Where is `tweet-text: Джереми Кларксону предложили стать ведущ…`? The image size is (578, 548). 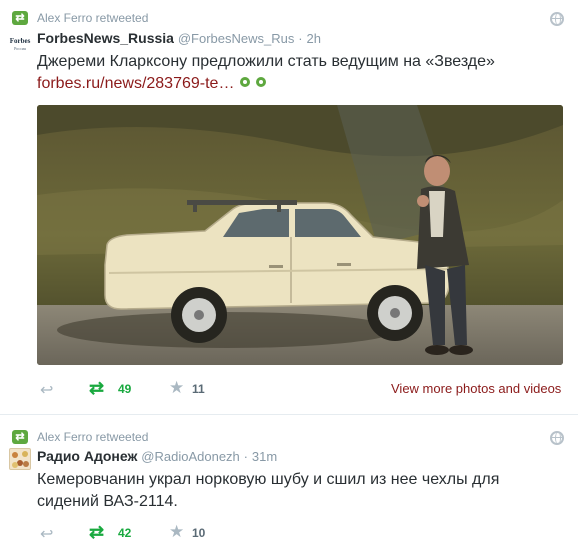
tweet-text: Джереми Кларксону предложили стать ведущ… is located at coordinates (266, 61).